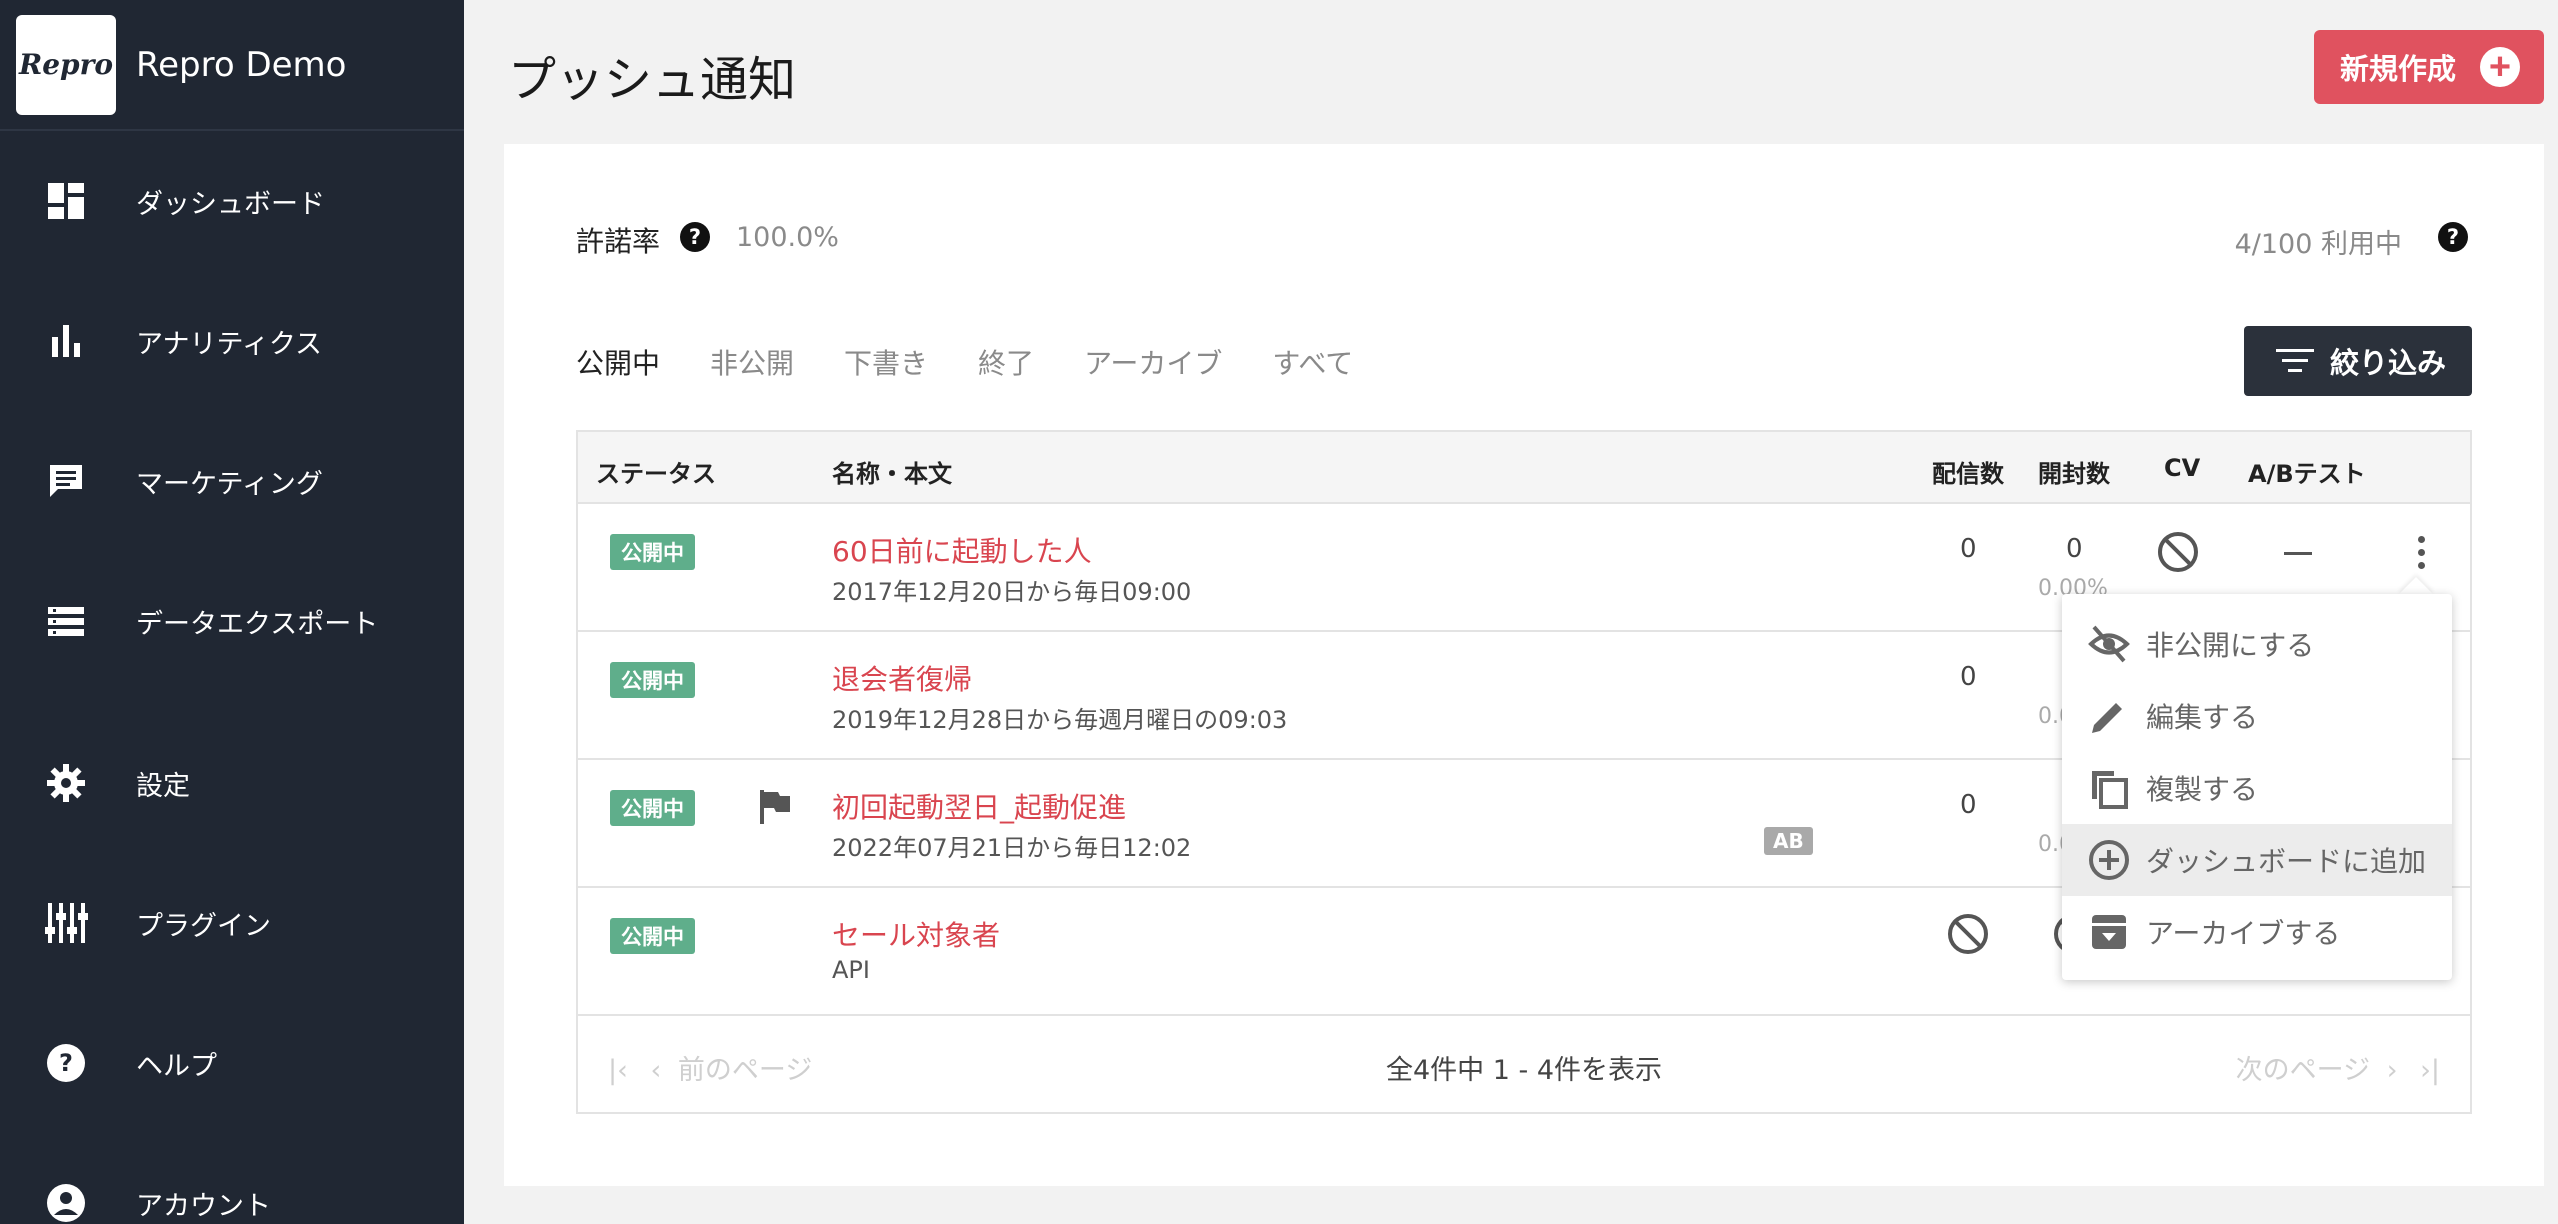 This screenshot has width=2558, height=1224. Describe the element at coordinates (1006, 362) in the screenshot. I see `tab-finished: 終了` at that location.